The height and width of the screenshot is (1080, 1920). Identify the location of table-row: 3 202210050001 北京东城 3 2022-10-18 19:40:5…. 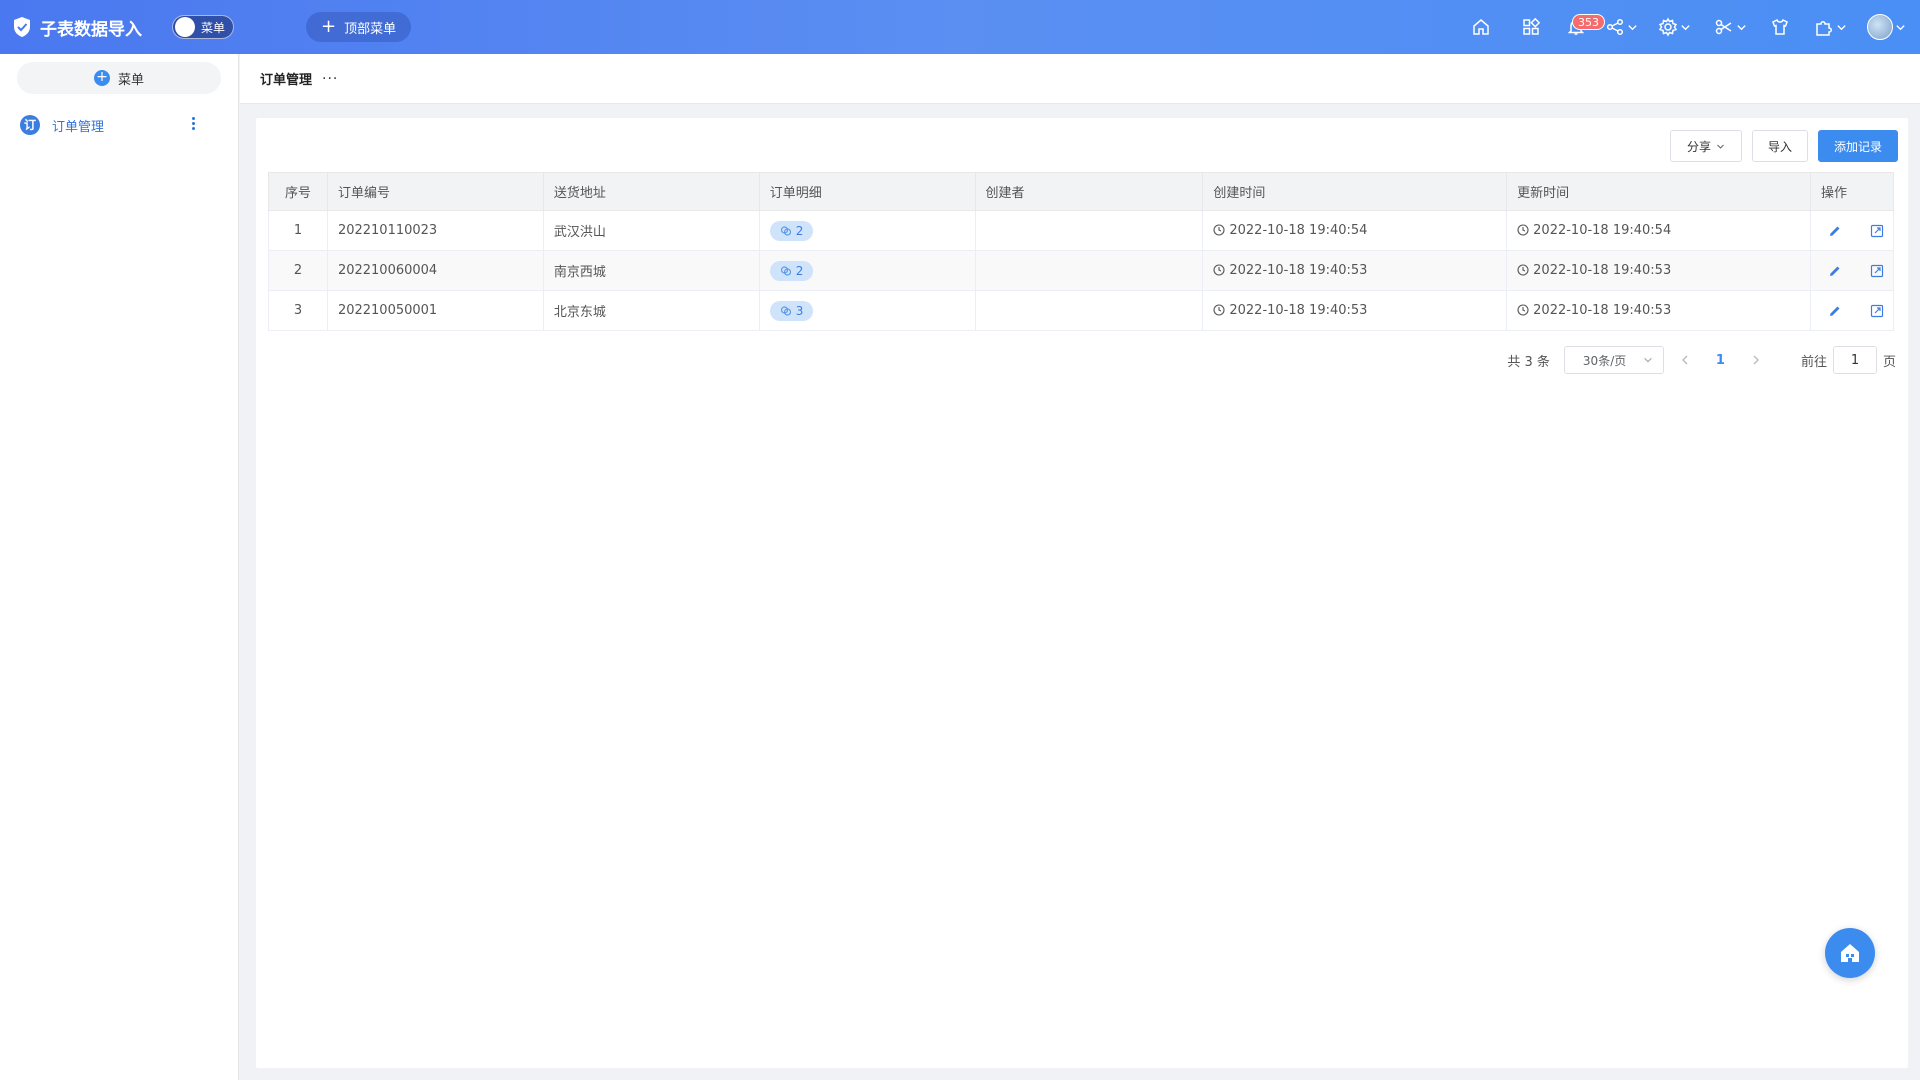
(1081, 310).